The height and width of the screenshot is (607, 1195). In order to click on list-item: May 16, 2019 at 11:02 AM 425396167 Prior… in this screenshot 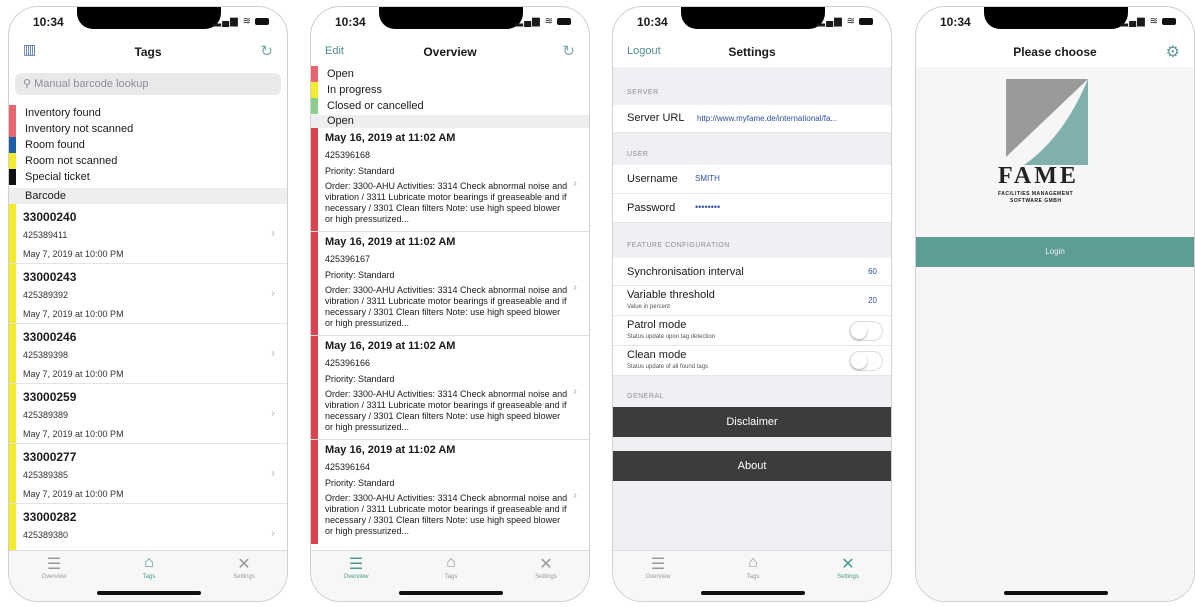, I will do `click(450, 284)`.